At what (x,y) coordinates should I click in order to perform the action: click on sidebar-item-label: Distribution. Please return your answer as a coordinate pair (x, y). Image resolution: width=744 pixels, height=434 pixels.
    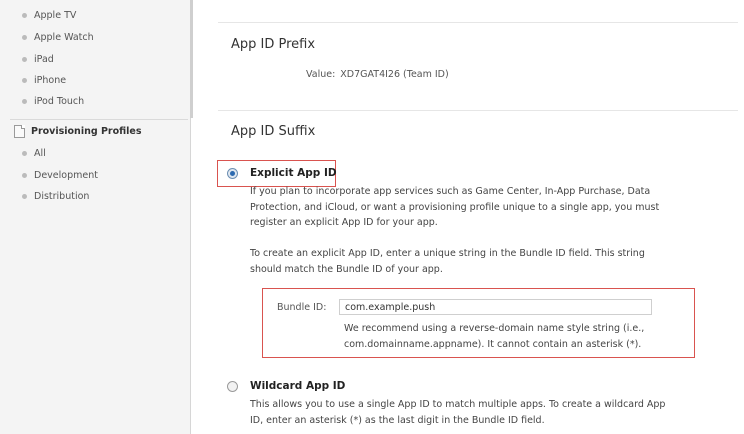
    Looking at the image, I should click on (62, 196).